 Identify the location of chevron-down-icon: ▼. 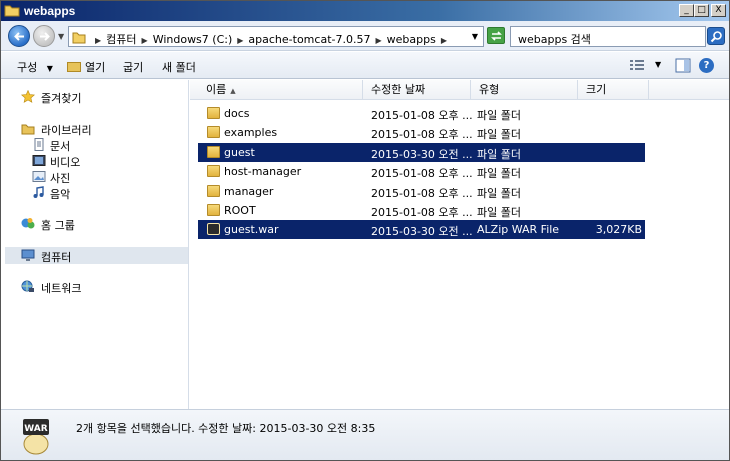
(49, 68).